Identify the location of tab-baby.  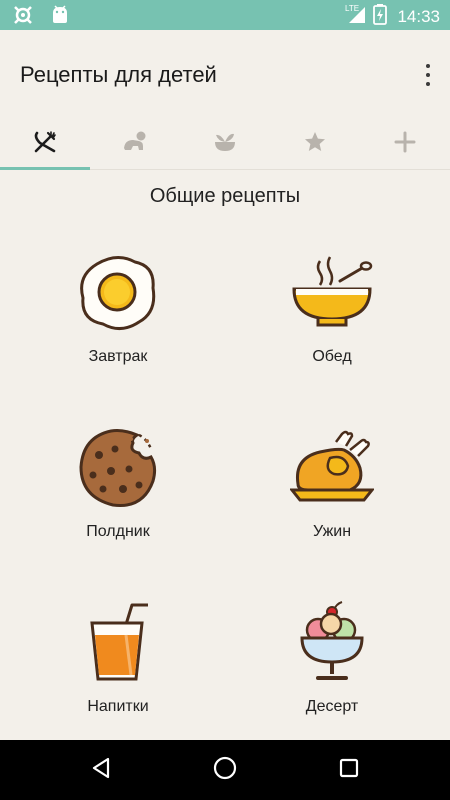
(135, 144).